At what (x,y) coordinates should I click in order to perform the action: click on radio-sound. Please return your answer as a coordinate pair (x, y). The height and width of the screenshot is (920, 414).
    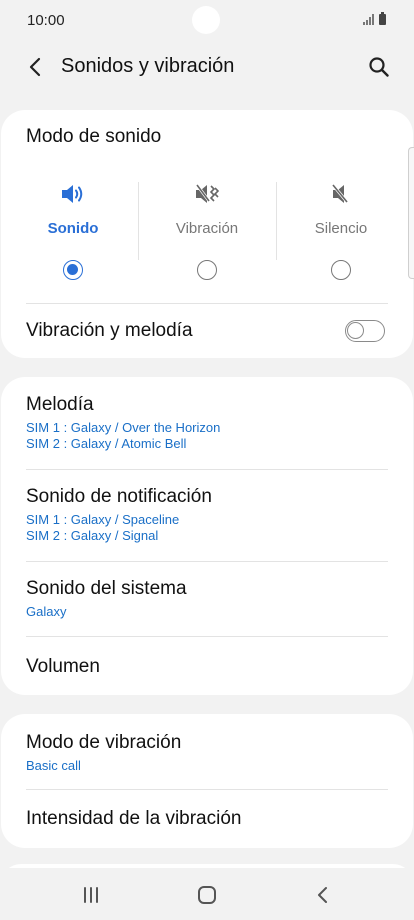
    Looking at the image, I should click on (73, 270).